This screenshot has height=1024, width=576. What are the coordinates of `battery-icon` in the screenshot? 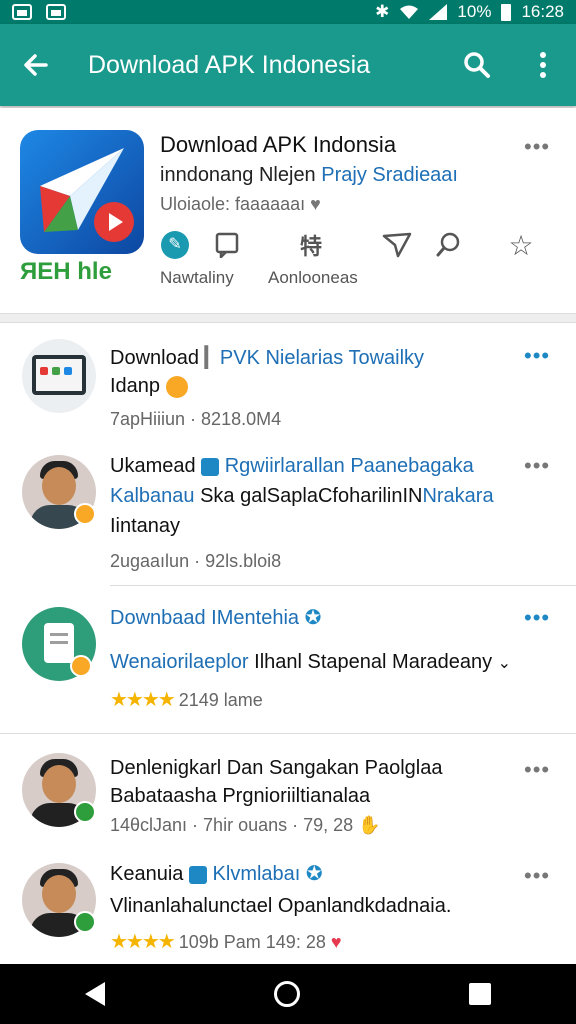 It's located at (506, 12).